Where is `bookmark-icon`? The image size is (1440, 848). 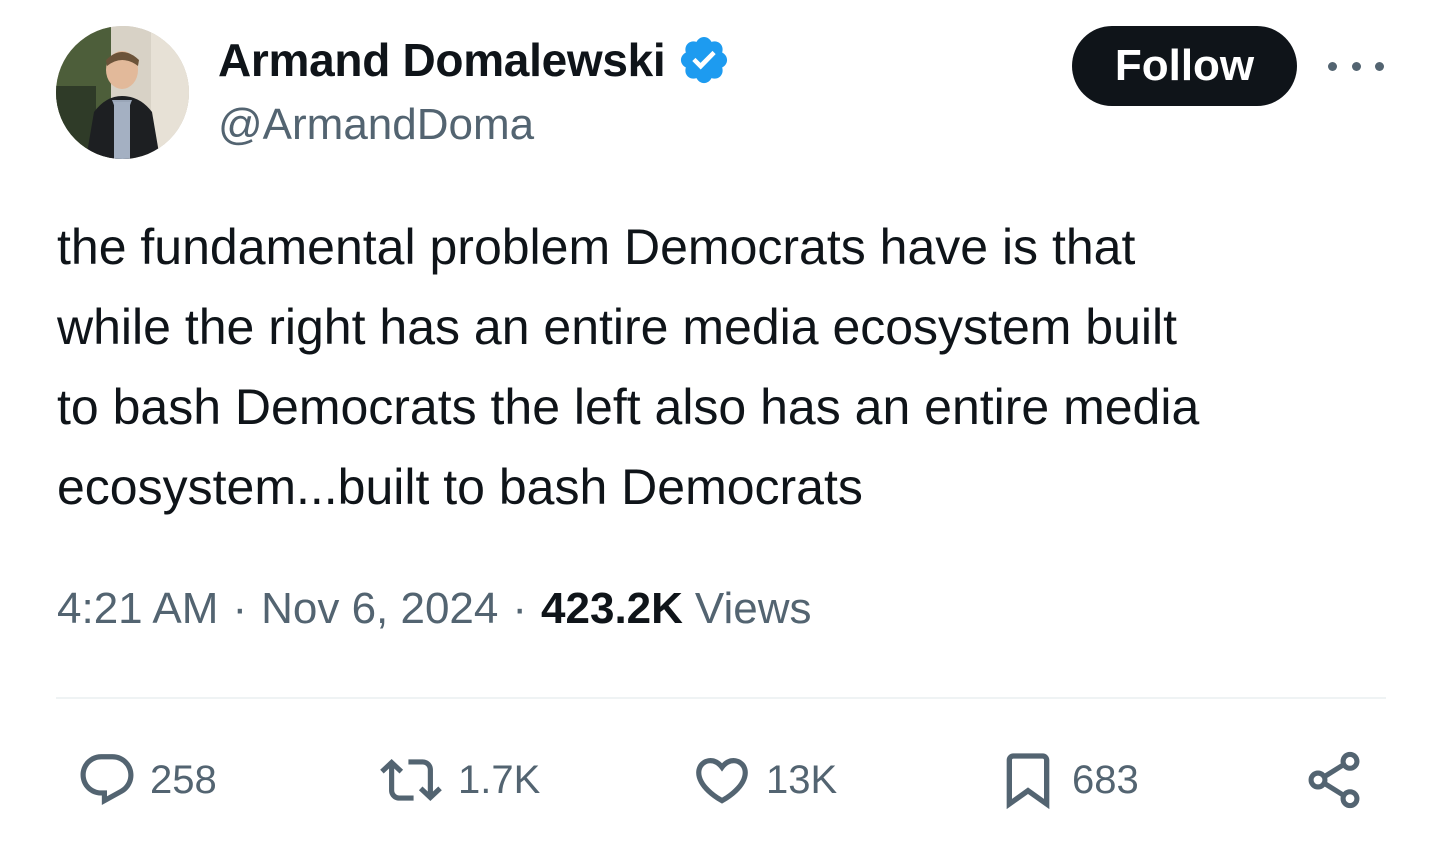
bookmark-icon is located at coordinates (1028, 781).